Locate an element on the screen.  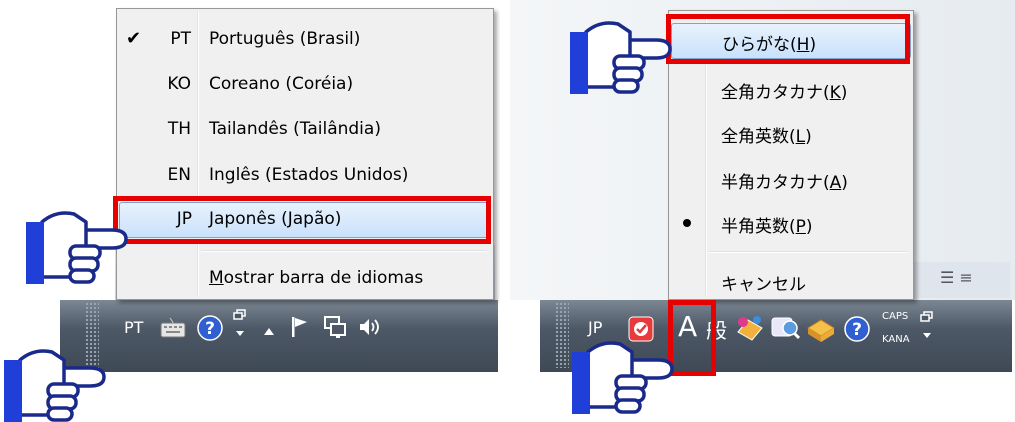
menu-item-code: TH is located at coordinates (179, 129).